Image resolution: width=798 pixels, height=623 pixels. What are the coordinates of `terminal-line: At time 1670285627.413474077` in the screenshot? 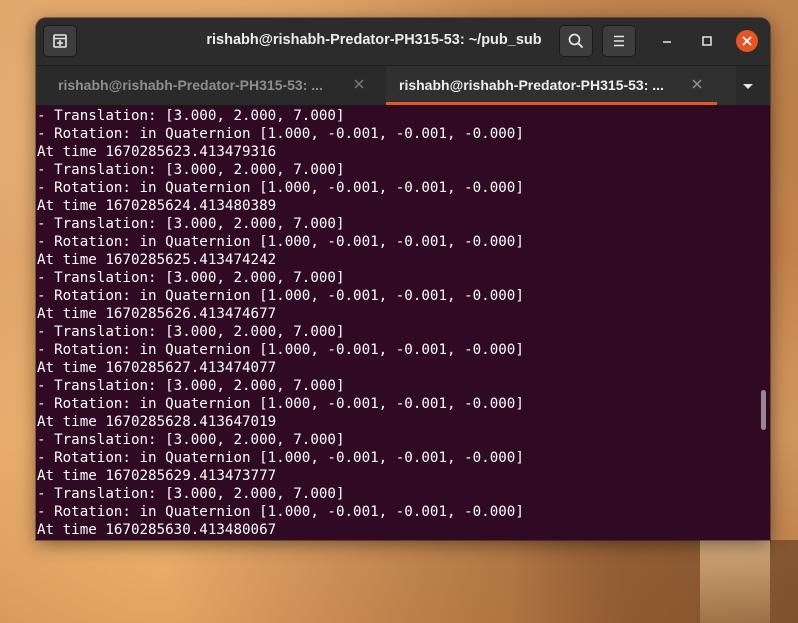 It's located at (157, 368).